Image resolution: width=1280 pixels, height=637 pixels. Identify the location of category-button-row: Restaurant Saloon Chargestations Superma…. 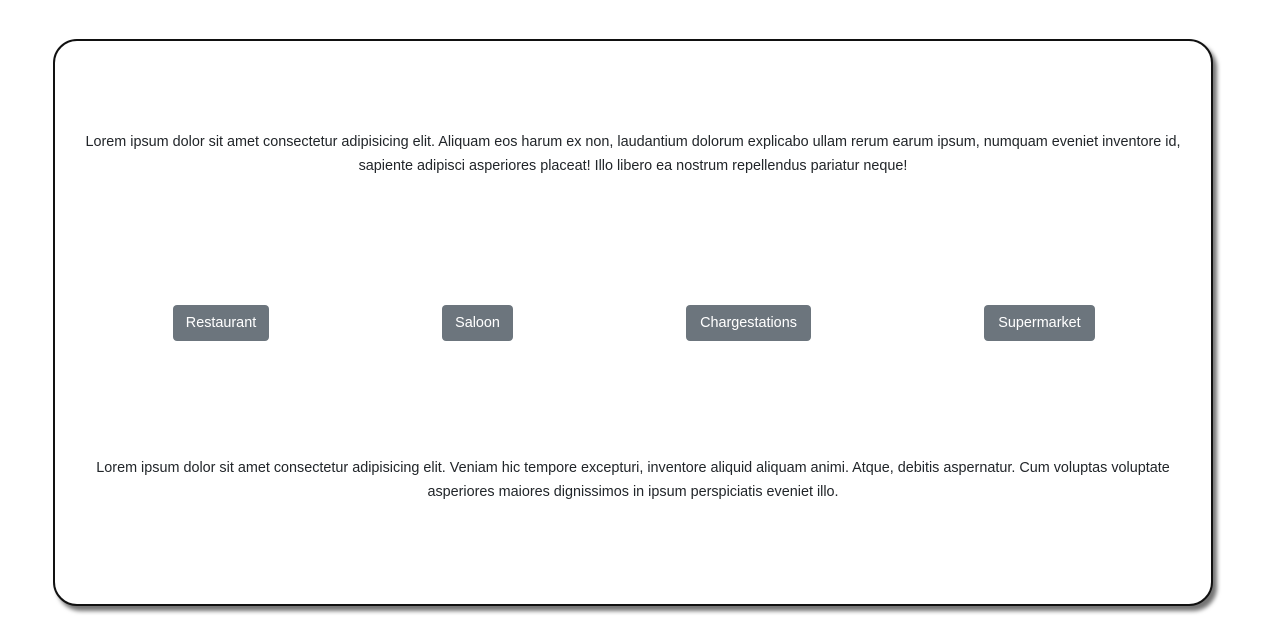
(633, 324).